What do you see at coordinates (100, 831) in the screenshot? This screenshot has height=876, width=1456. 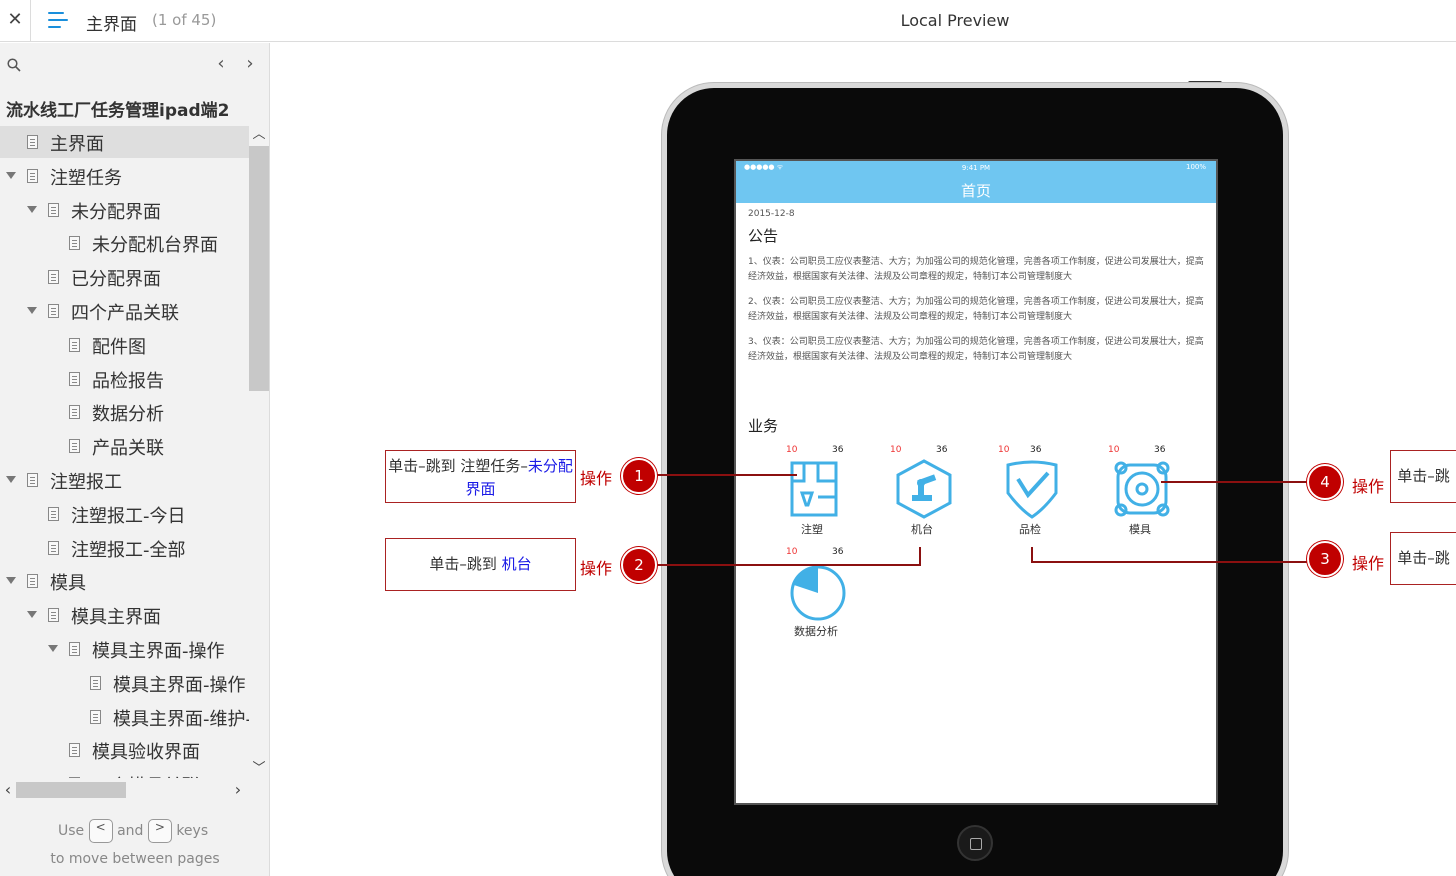 I see `prev-key-icon: <` at bounding box center [100, 831].